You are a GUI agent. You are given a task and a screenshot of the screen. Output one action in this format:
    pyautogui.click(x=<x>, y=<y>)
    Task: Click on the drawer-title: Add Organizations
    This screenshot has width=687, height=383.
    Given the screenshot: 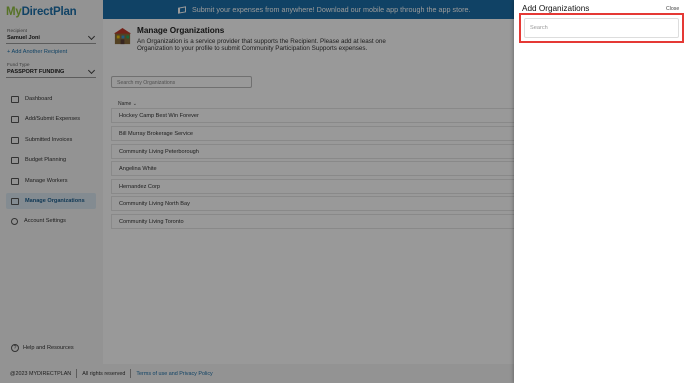 What is the action you would take?
    pyautogui.click(x=556, y=8)
    